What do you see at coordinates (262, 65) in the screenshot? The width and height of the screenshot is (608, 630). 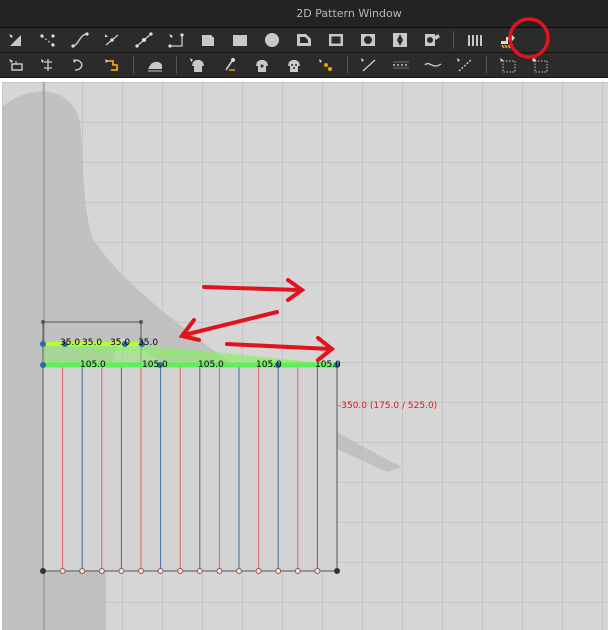 I see `tack-icon` at bounding box center [262, 65].